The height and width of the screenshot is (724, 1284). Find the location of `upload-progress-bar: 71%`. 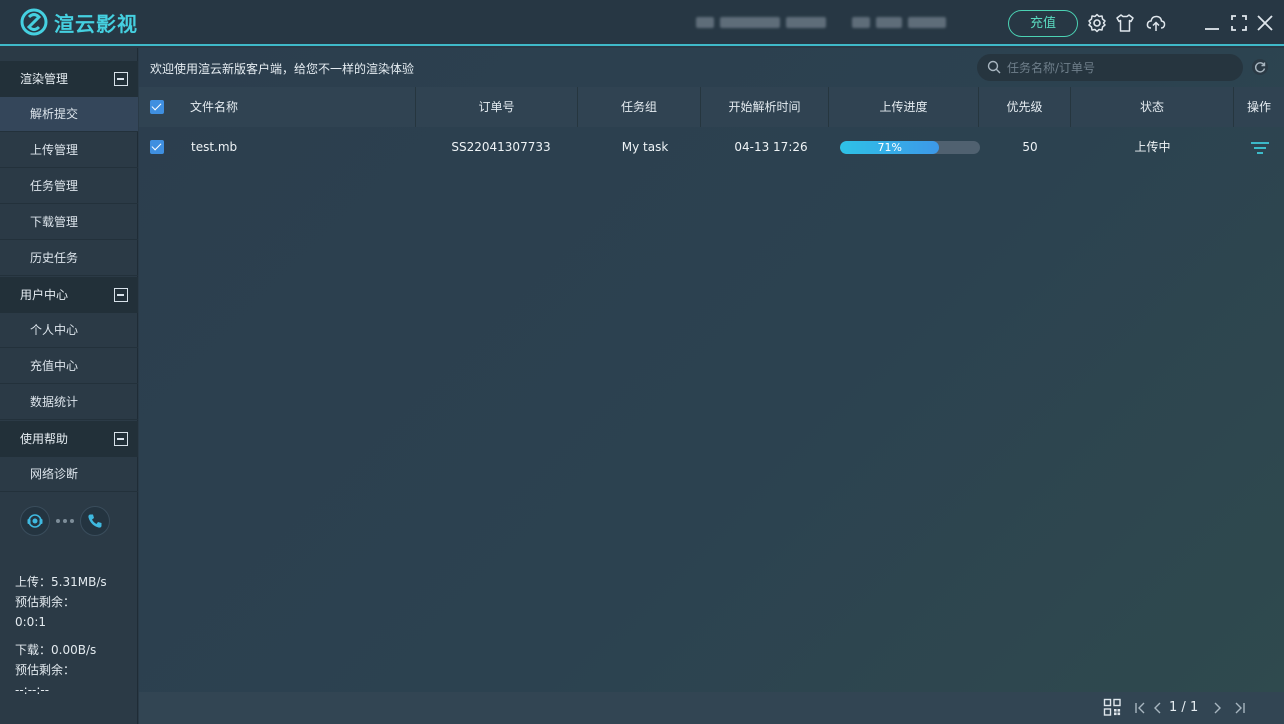

upload-progress-bar: 71% is located at coordinates (910, 147).